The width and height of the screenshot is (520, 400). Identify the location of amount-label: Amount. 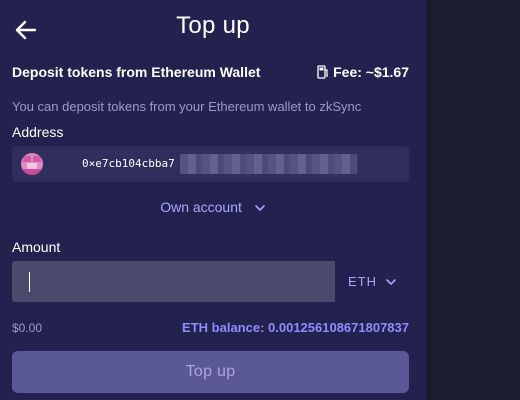
(36, 247).